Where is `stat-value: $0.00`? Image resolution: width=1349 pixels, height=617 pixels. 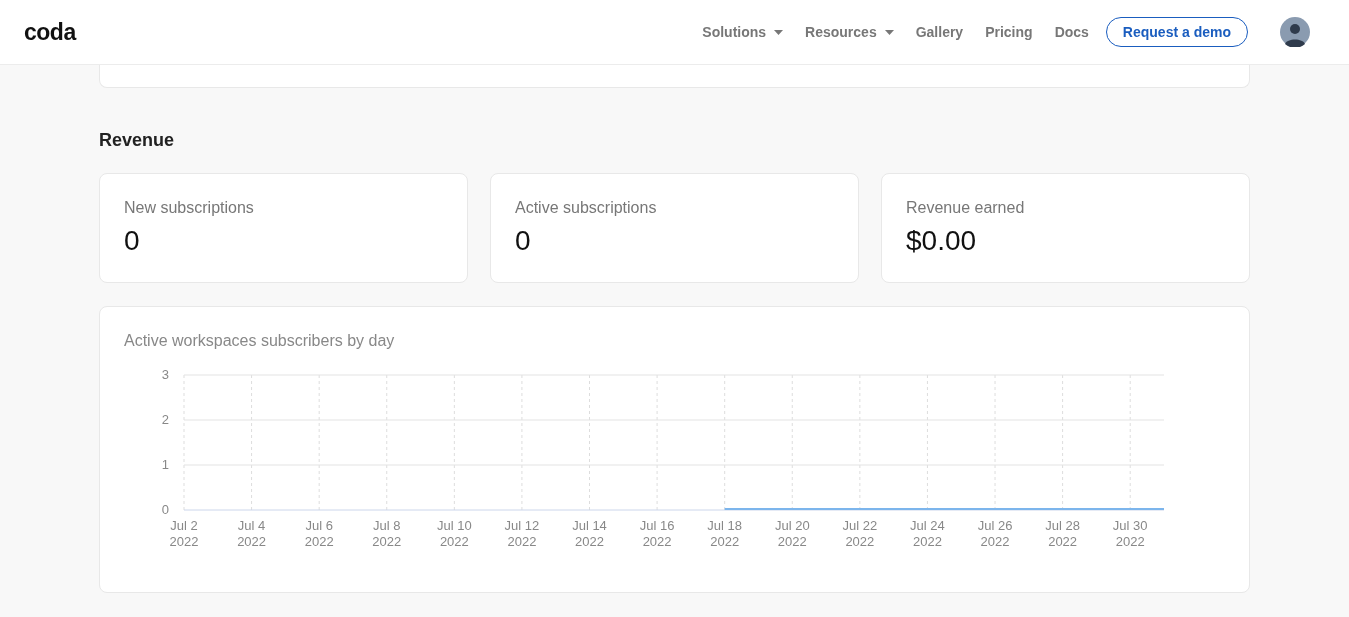 stat-value: $0.00 is located at coordinates (942, 241).